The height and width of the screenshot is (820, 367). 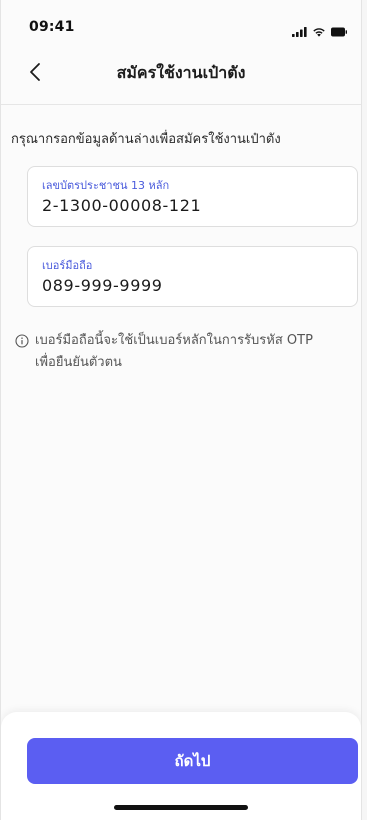 What do you see at coordinates (192, 276) in the screenshot?
I see `phone-field: เบอร์มือถือ 089-999-9999` at bounding box center [192, 276].